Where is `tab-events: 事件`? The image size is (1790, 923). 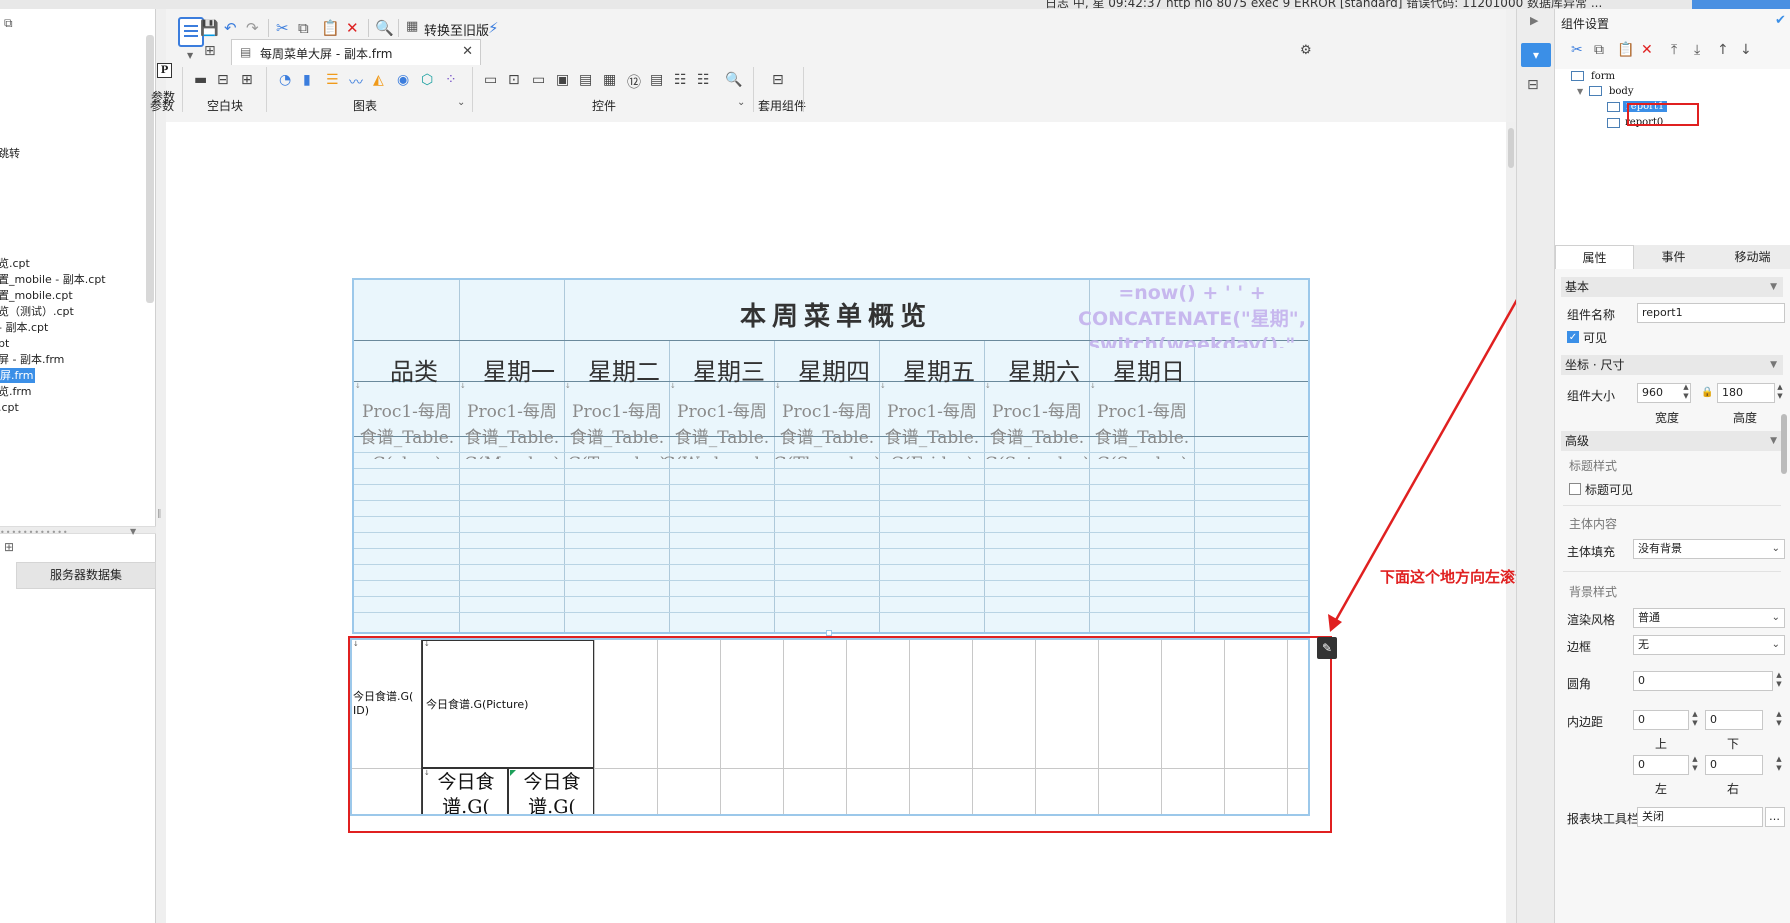 tab-events: 事件 is located at coordinates (1673, 257).